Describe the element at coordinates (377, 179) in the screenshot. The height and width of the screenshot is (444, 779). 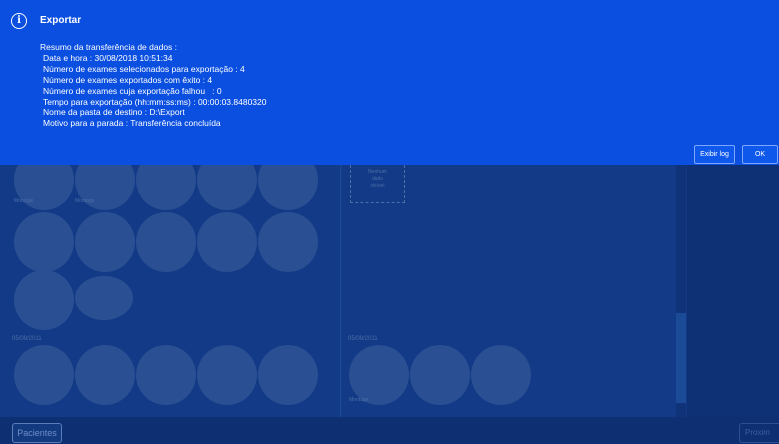
I see `placeholder-line: dado` at that location.